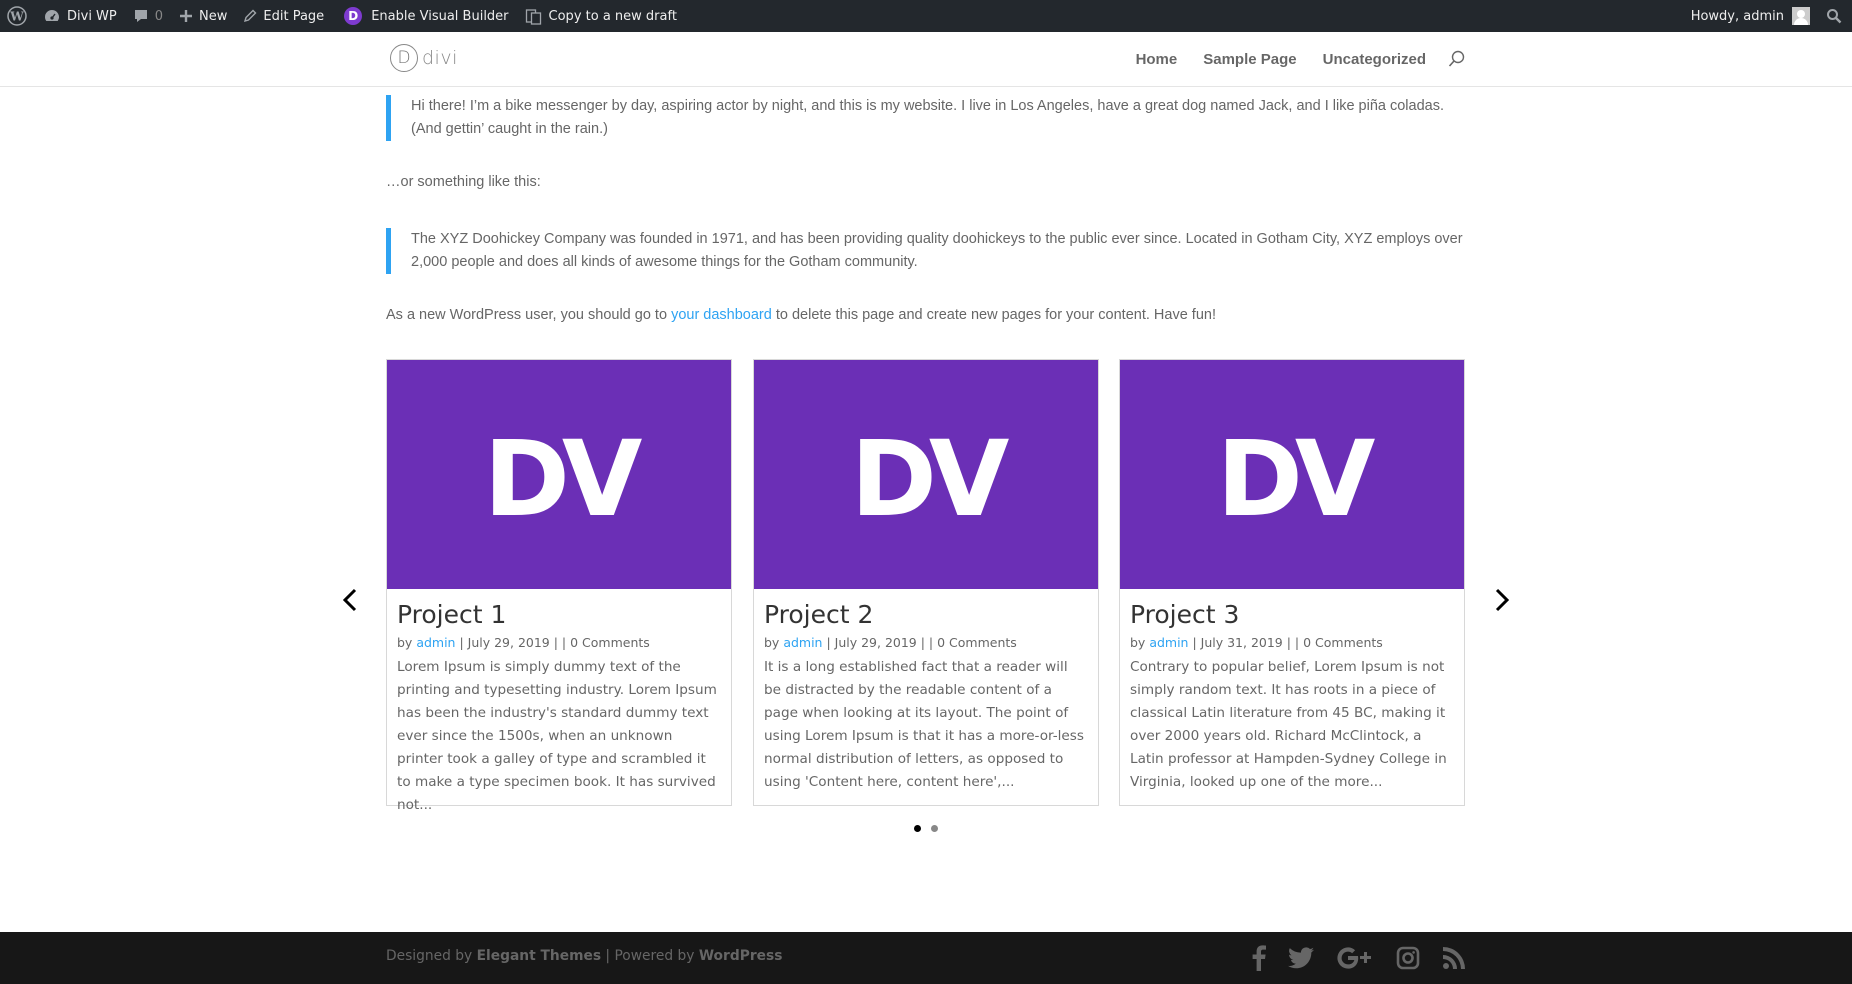 The image size is (1852, 984). What do you see at coordinates (539, 956) in the screenshot?
I see `elegant-themes-link: Elegant Themes` at bounding box center [539, 956].